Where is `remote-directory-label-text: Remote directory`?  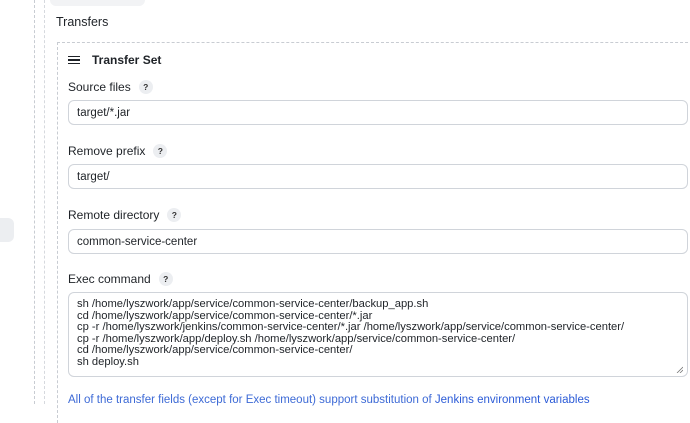 remote-directory-label-text: Remote directory is located at coordinates (114, 215).